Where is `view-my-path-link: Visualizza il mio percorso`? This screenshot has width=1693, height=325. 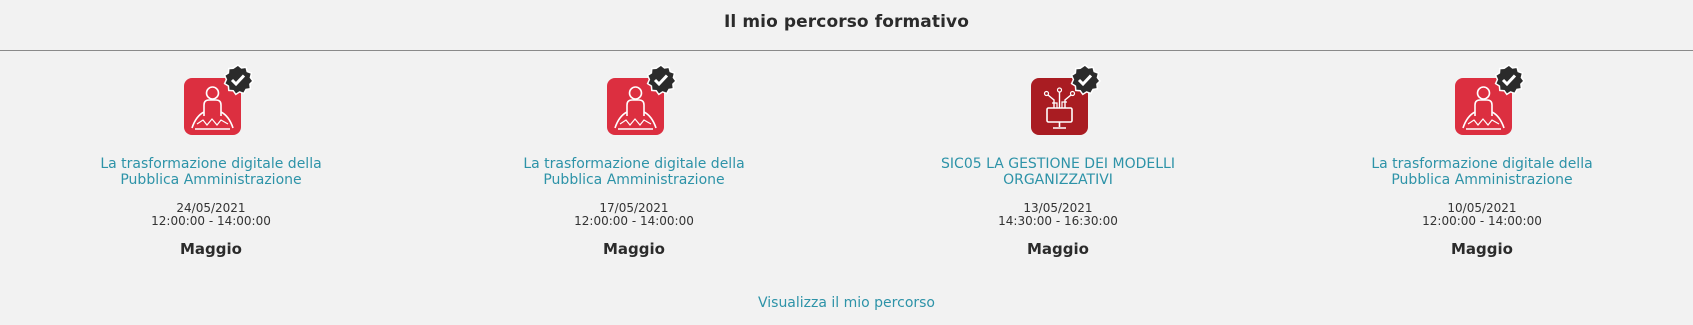
view-my-path-link: Visualizza il mio percorso is located at coordinates (846, 303).